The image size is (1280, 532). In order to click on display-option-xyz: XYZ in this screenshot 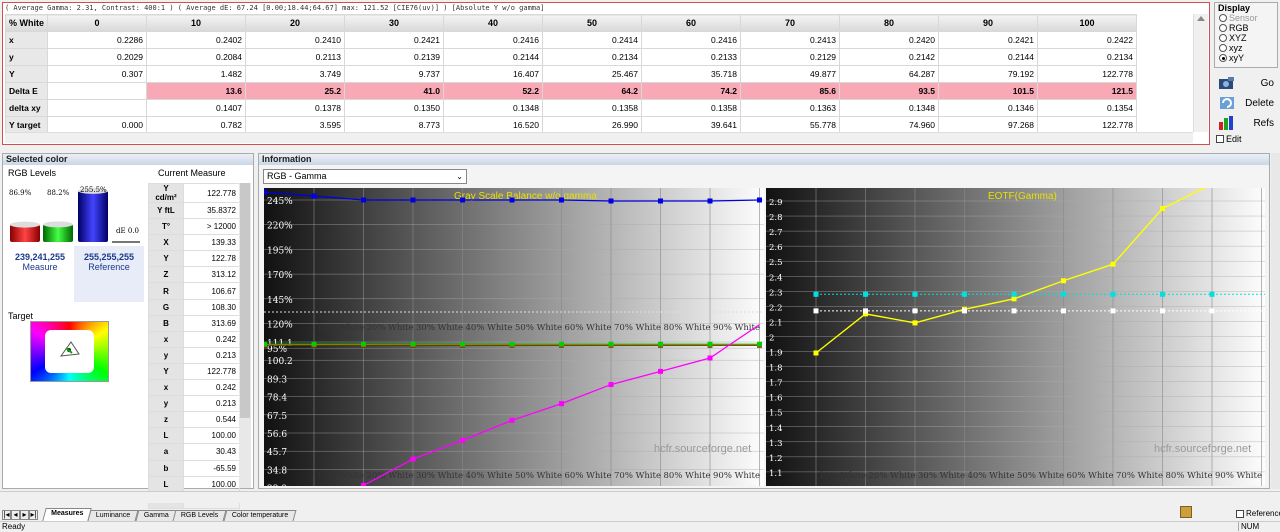, I will do `click(1246, 38)`.